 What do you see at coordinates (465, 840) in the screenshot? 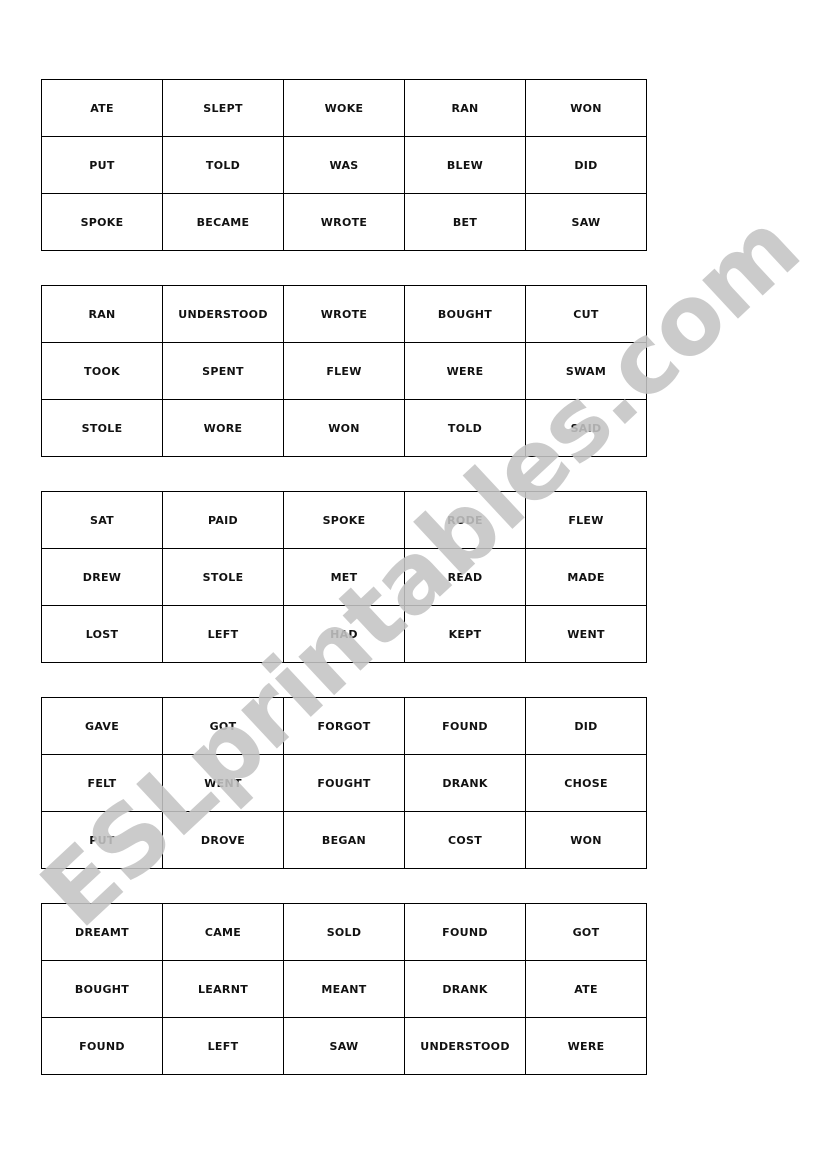
I see `word-cell: COST` at bounding box center [465, 840].